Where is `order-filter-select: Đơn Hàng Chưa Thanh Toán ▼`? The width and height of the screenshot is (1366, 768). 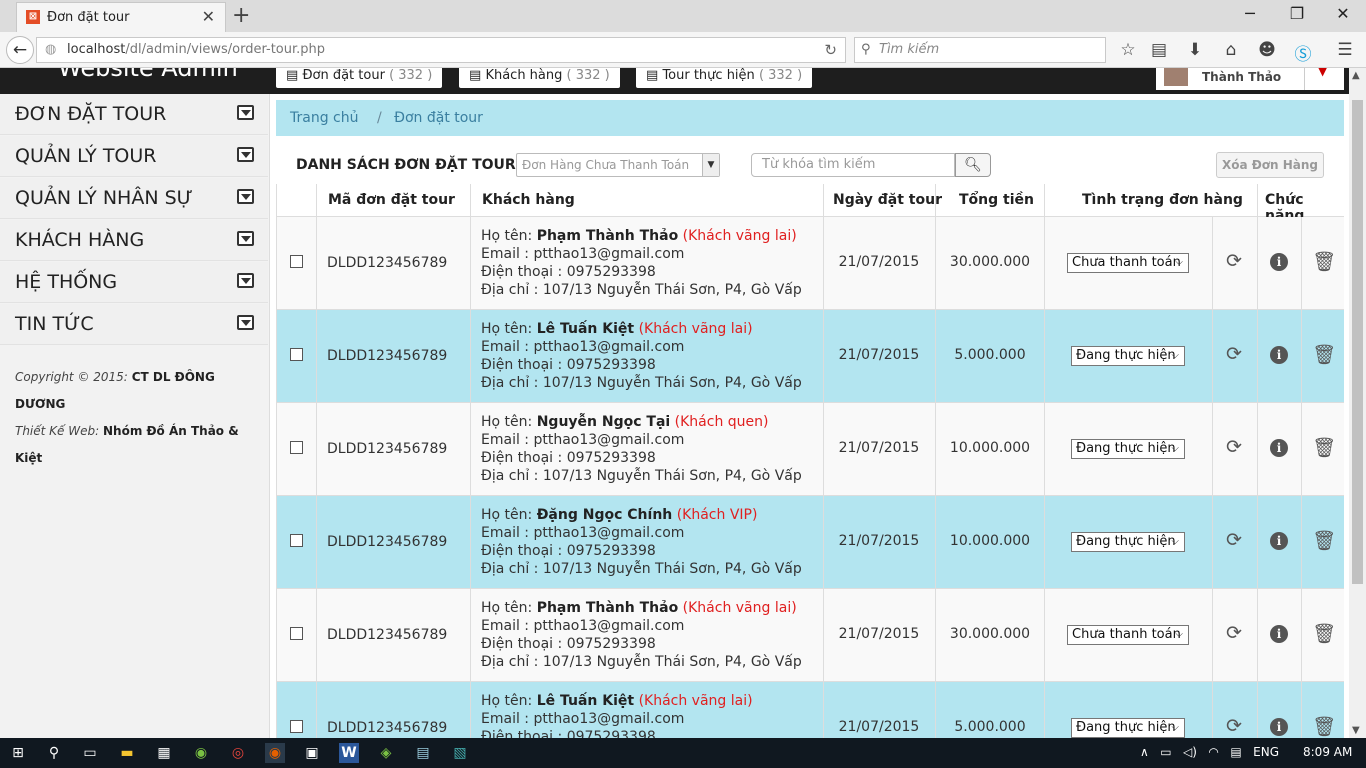 order-filter-select: Đơn Hàng Chưa Thanh Toán ▼ is located at coordinates (618, 165).